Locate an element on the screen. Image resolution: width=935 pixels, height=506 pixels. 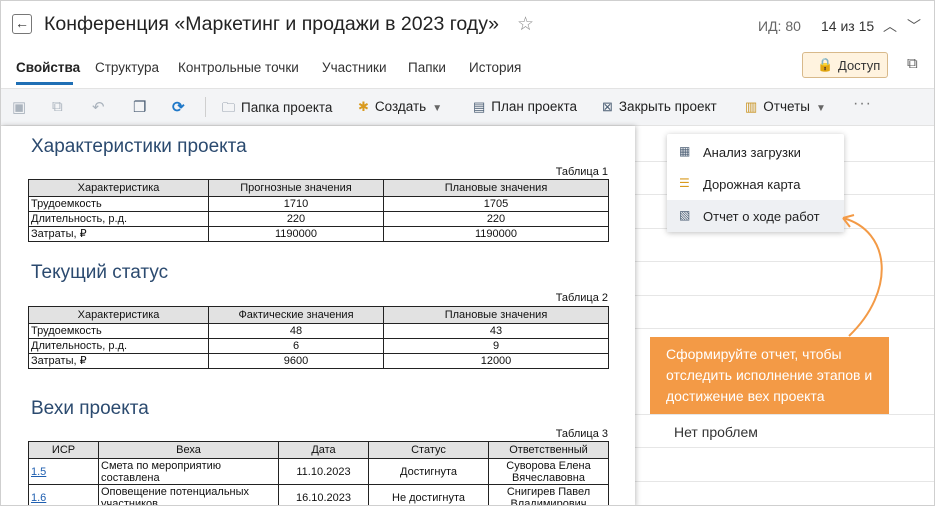
menu-item-load-analysis: ▦ Анализ загрузки is located at coordinates (755, 152).